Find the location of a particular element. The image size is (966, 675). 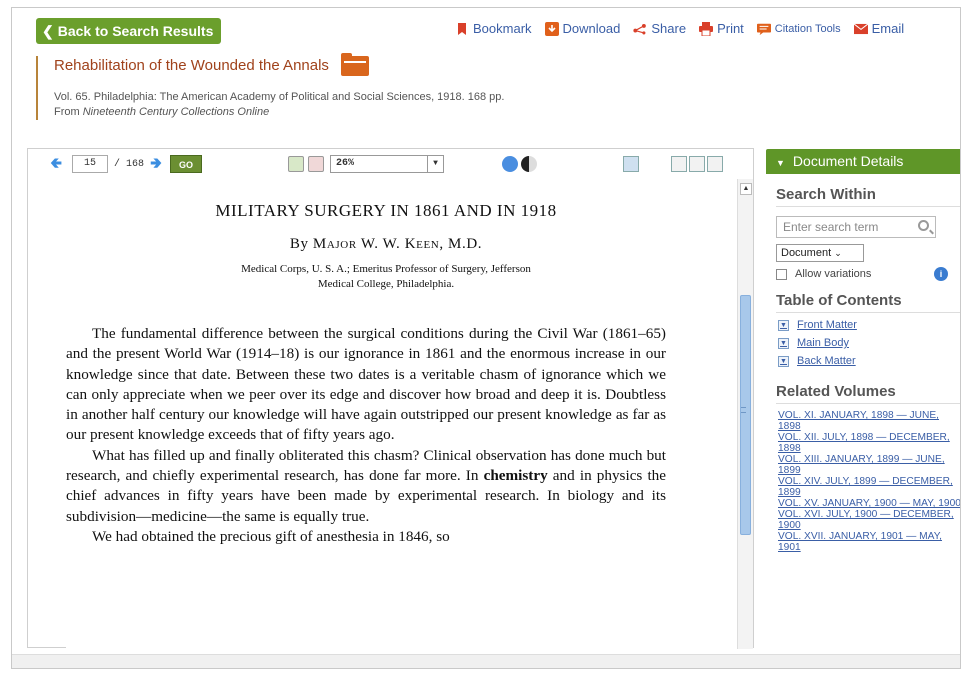

page-total: / 168 is located at coordinates (129, 164).